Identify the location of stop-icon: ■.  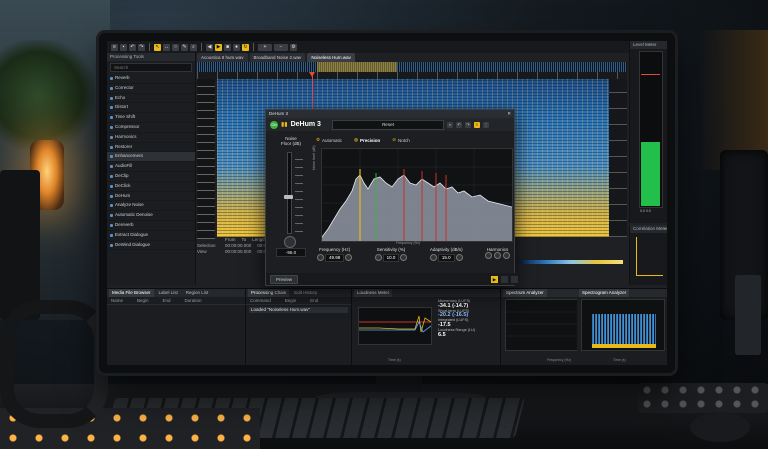
(227, 47).